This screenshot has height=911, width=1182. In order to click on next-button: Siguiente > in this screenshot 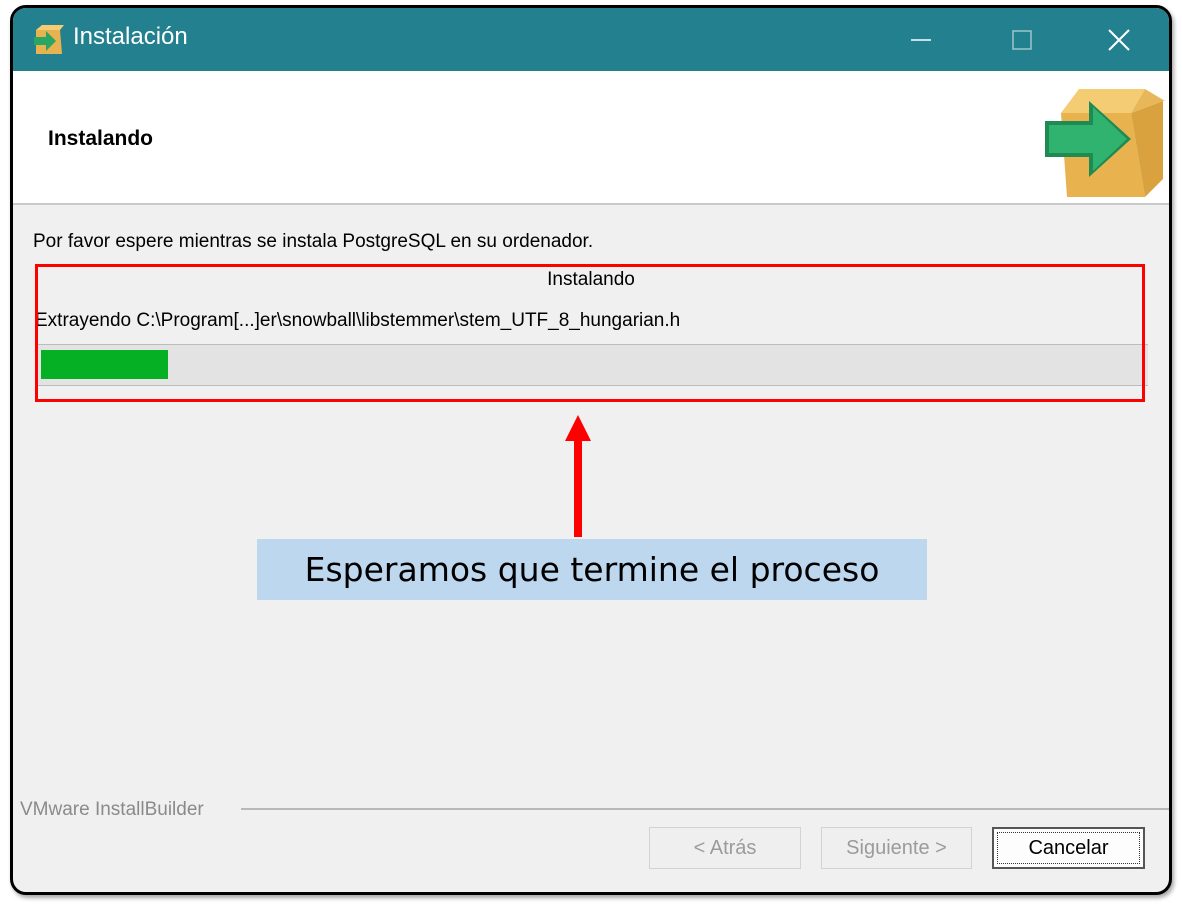, I will do `click(896, 848)`.